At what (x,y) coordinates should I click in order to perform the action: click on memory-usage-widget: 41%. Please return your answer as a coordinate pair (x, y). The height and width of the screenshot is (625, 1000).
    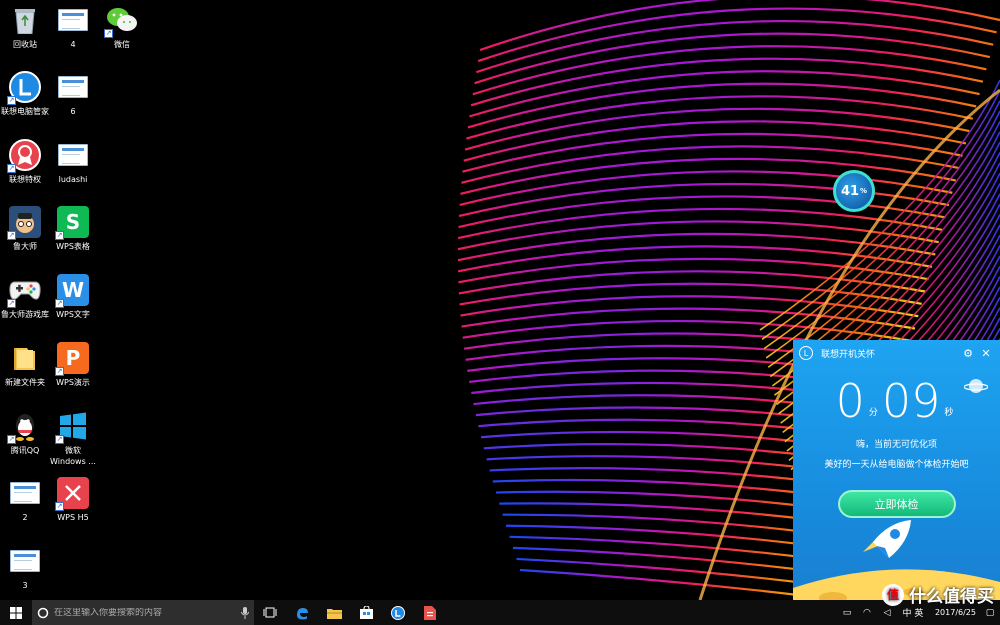
    Looking at the image, I should click on (854, 191).